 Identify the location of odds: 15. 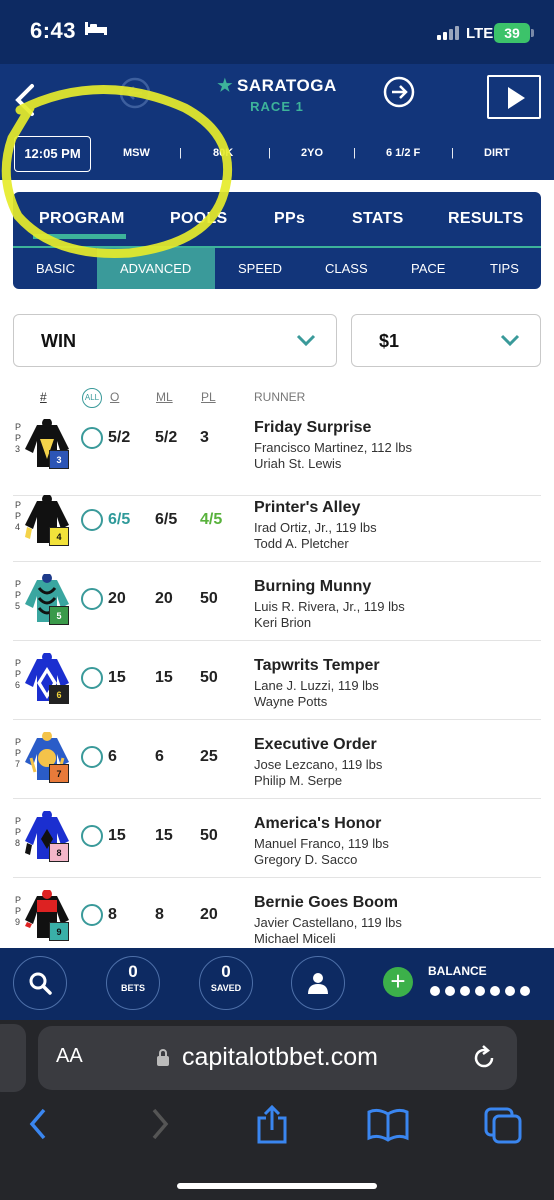
(117, 677).